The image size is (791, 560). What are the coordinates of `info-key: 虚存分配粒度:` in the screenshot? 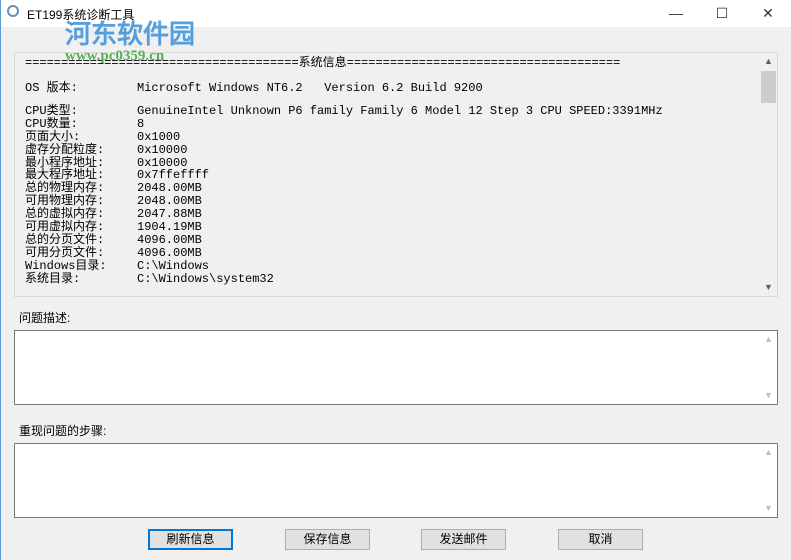 It's located at (65, 149).